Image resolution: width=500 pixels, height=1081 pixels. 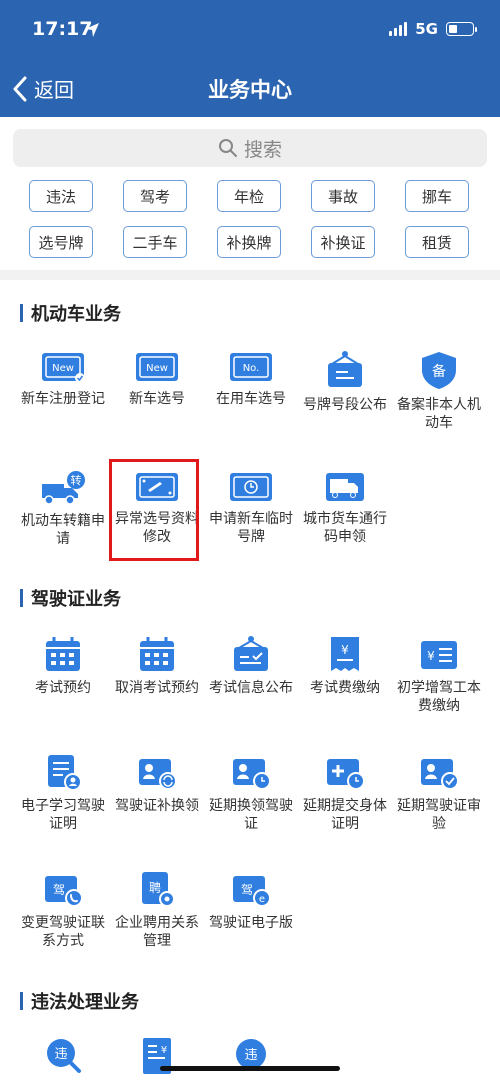 I want to click on search-placeholder: 搜索, so click(x=262, y=149).